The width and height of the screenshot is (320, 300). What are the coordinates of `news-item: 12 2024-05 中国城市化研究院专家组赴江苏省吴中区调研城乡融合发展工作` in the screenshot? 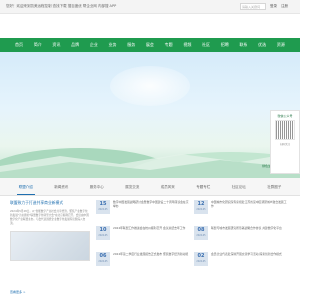 It's located at (243, 211).